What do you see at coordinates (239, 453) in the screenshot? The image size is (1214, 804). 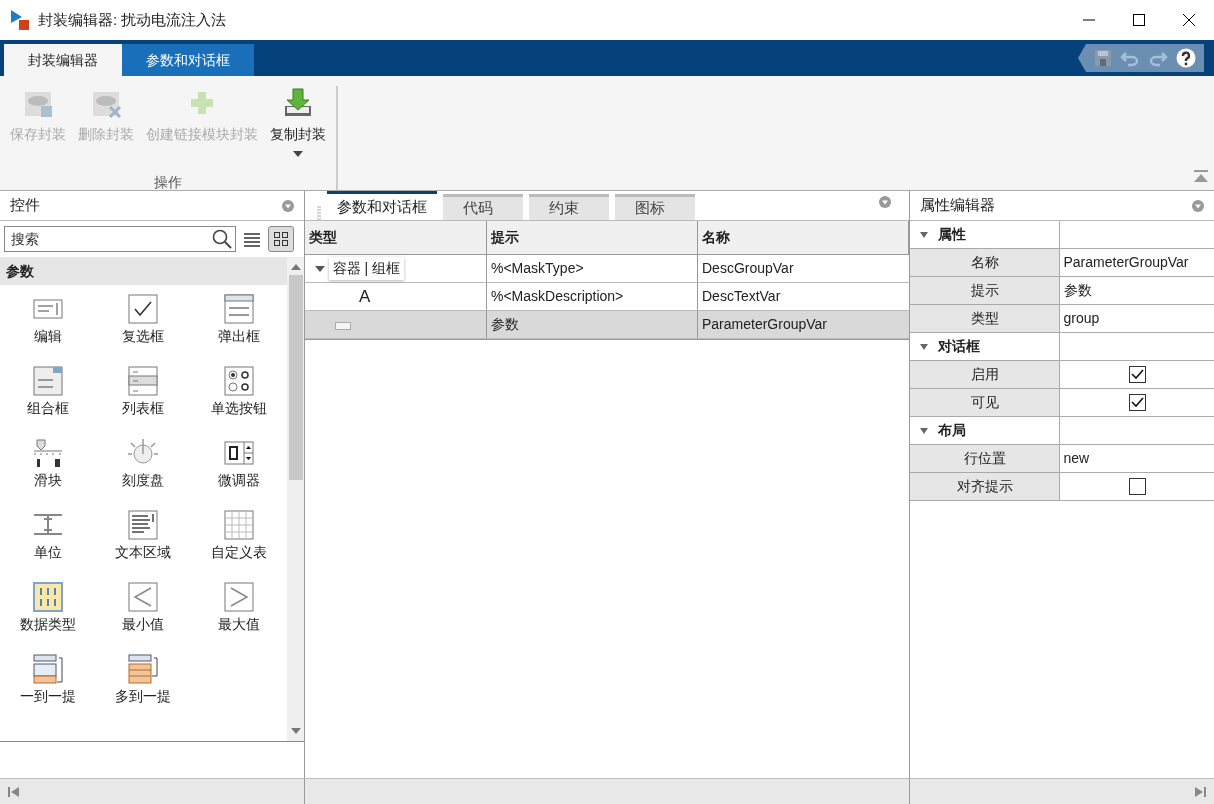 I see `spinner-icon` at bounding box center [239, 453].